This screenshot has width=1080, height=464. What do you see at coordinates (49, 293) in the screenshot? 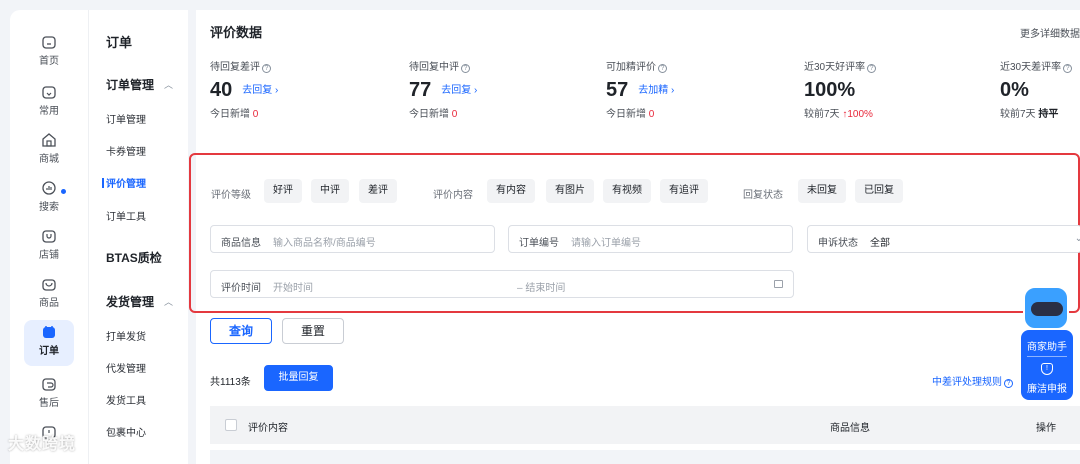
I see `rail-item-product: 商品` at bounding box center [49, 293].